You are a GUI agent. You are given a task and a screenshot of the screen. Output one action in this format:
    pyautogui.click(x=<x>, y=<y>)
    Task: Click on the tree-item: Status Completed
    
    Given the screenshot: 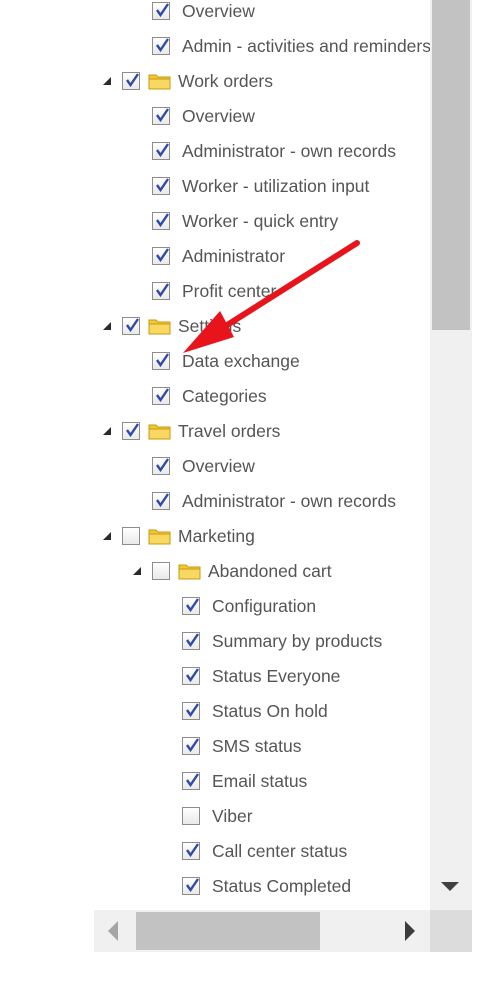 What is the action you would take?
    pyautogui.click(x=262, y=886)
    